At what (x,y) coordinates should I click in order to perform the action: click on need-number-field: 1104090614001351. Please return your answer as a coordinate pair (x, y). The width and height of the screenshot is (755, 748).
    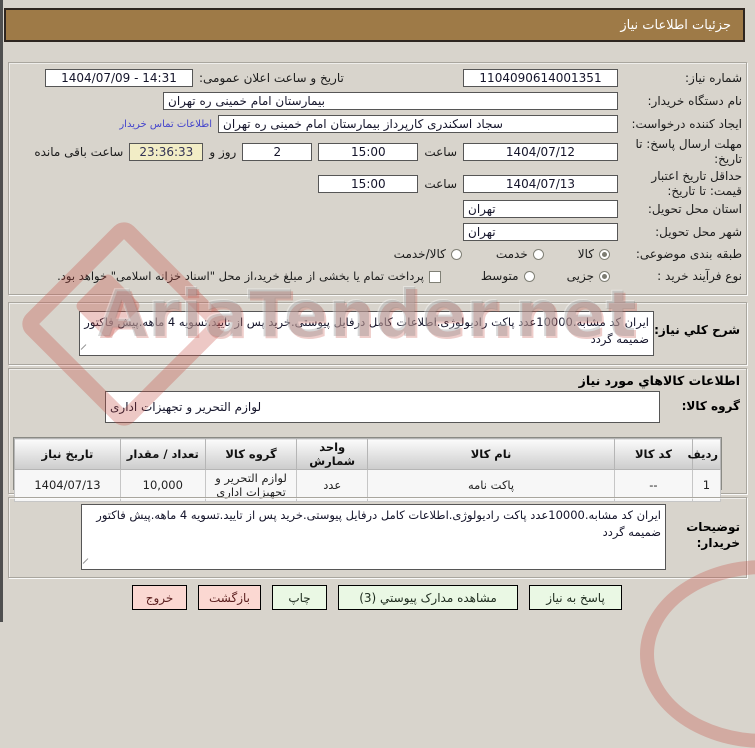
    Looking at the image, I should click on (540, 78).